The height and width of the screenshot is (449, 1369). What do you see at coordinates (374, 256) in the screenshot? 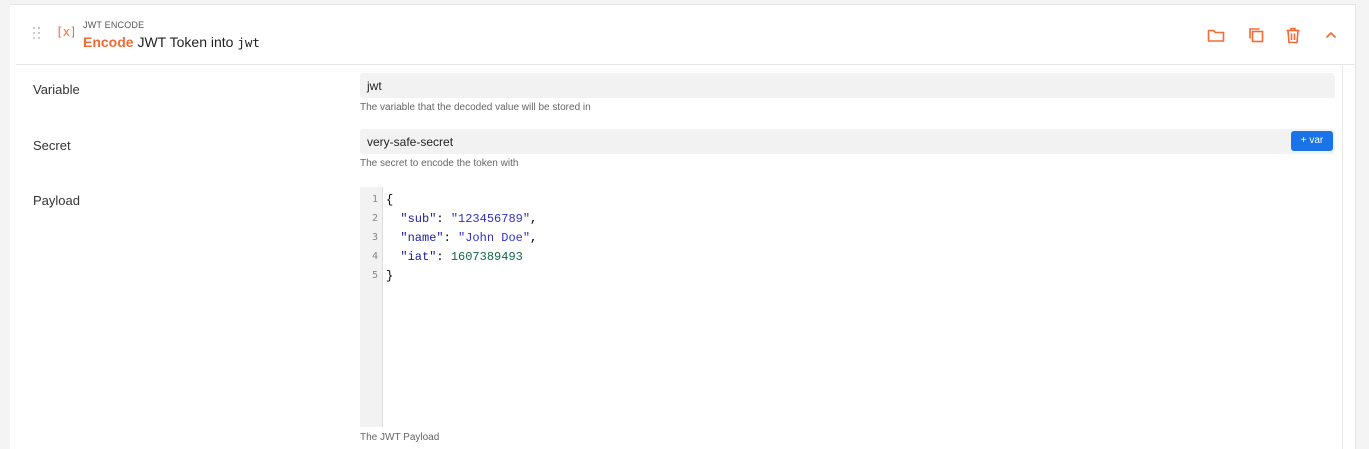
I see `line-number: 4` at bounding box center [374, 256].